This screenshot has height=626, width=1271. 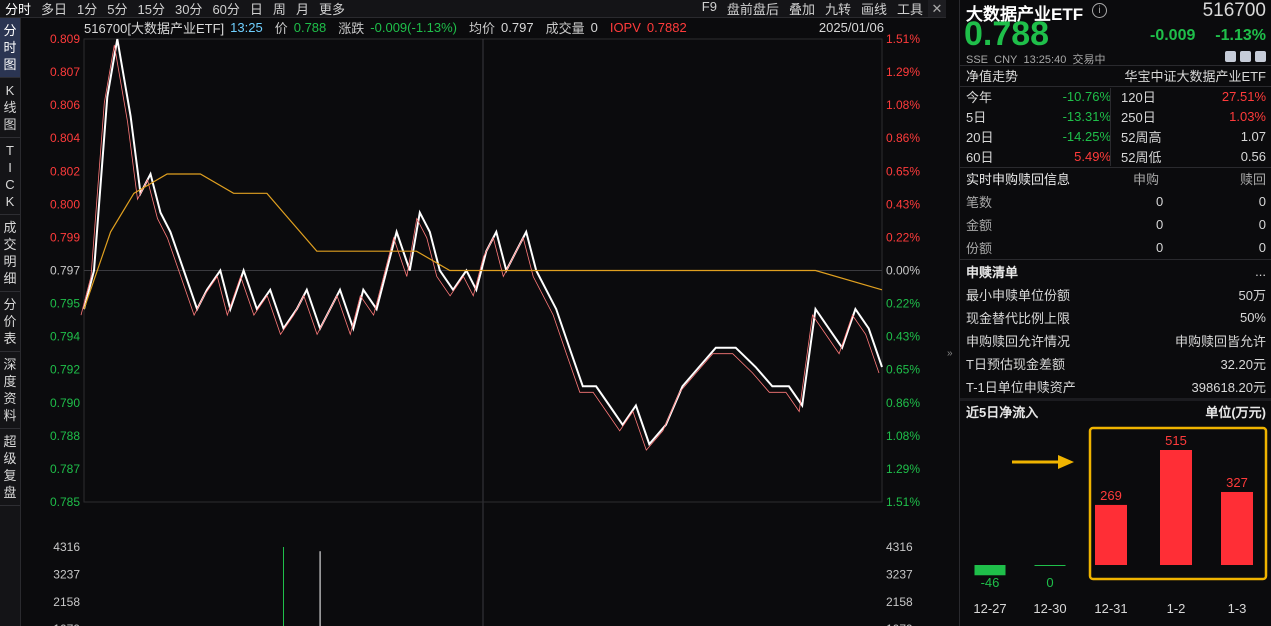 What do you see at coordinates (992, 272) in the screenshot?
I see `list-title: 申赎清单` at bounding box center [992, 272].